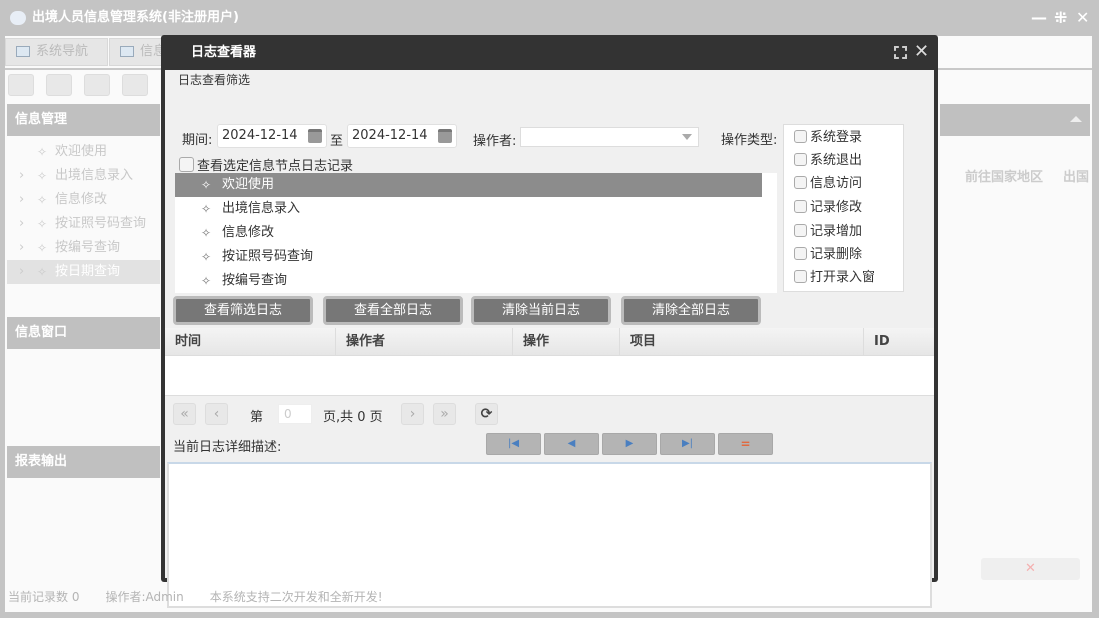  What do you see at coordinates (412, 414) in the screenshot?
I see `next-page-icon: ›` at bounding box center [412, 414].